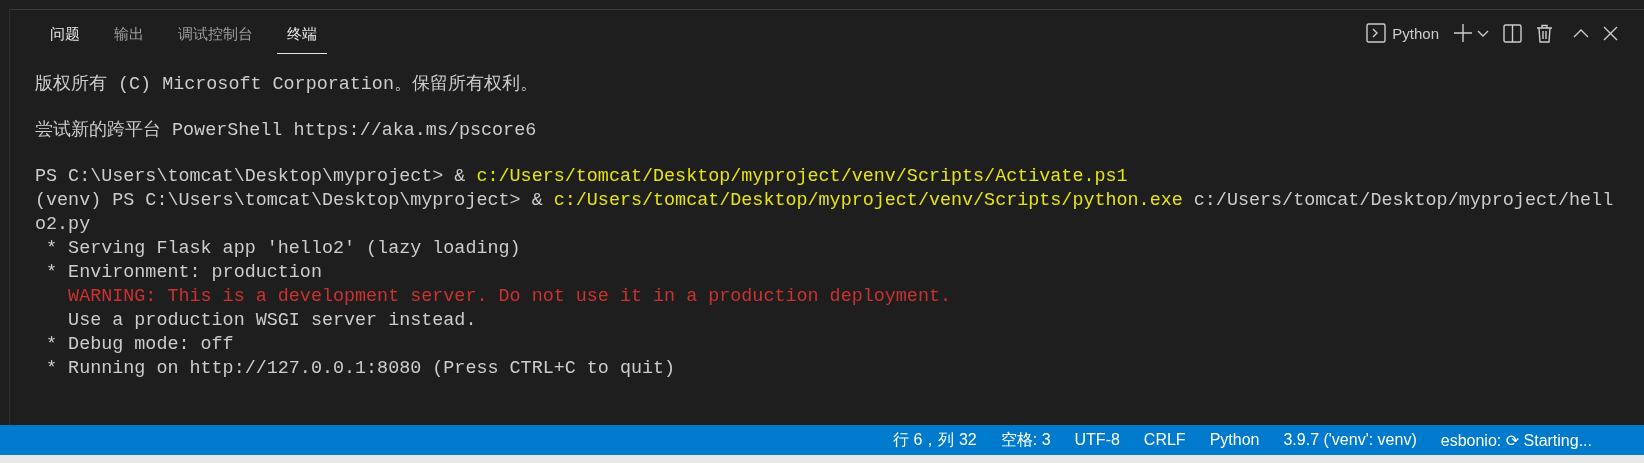 The image size is (1644, 463). What do you see at coordinates (1402, 33) in the screenshot?
I see `terminal-profile-button: Python` at bounding box center [1402, 33].